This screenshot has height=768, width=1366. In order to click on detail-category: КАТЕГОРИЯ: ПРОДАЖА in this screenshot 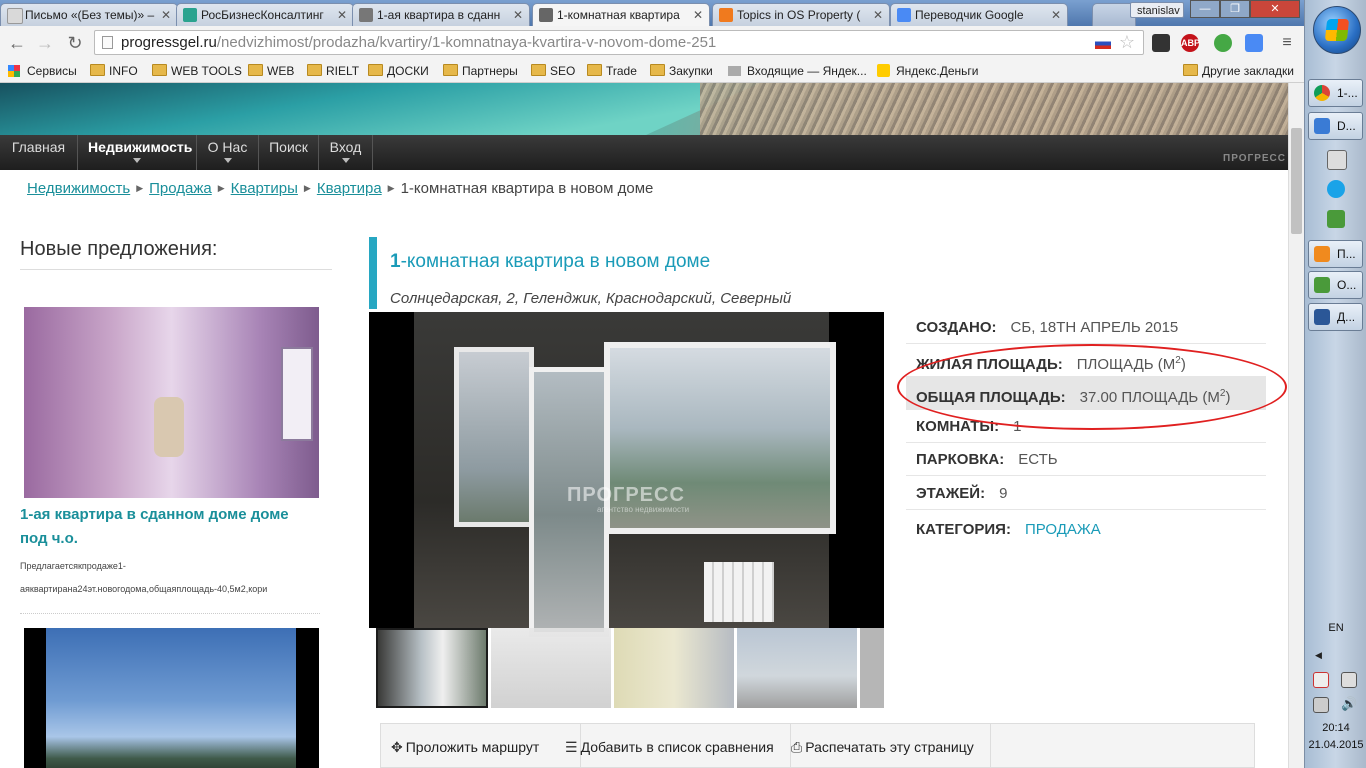, I will do `click(1008, 529)`.